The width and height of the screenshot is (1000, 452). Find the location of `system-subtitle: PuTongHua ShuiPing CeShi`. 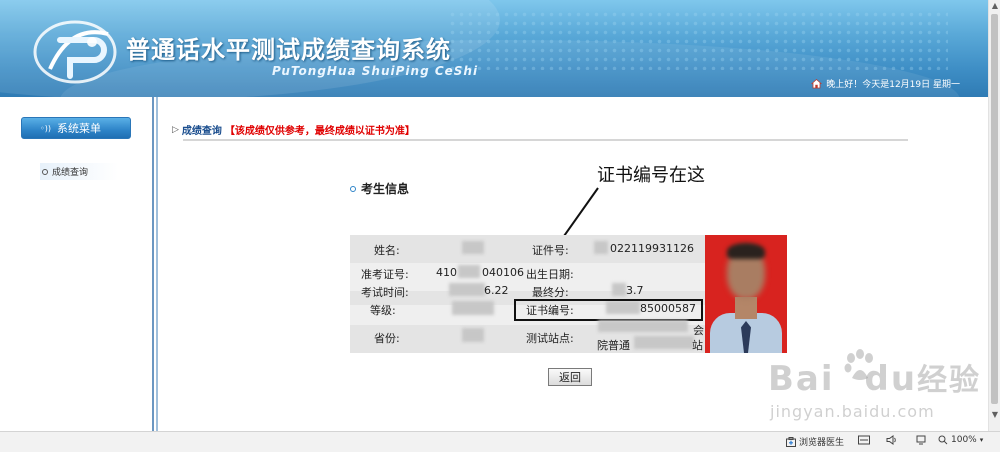

system-subtitle: PuTongHua ShuiPing CeShi is located at coordinates (375, 71).